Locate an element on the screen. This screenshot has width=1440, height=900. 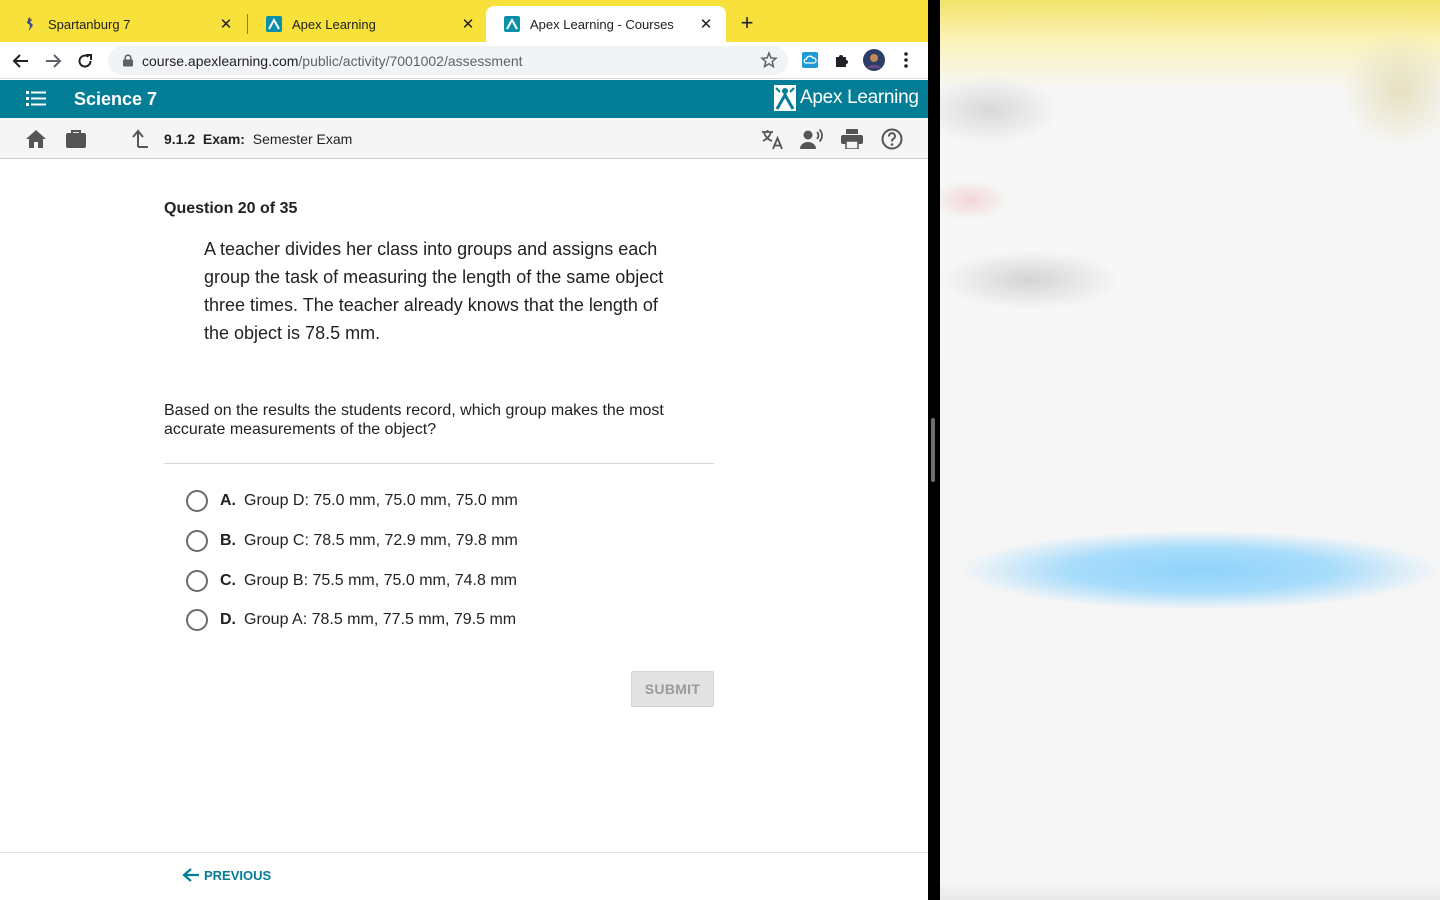
activity-toolbar: 9.1.2 Exam: Semester Exam is located at coordinates (464, 138).